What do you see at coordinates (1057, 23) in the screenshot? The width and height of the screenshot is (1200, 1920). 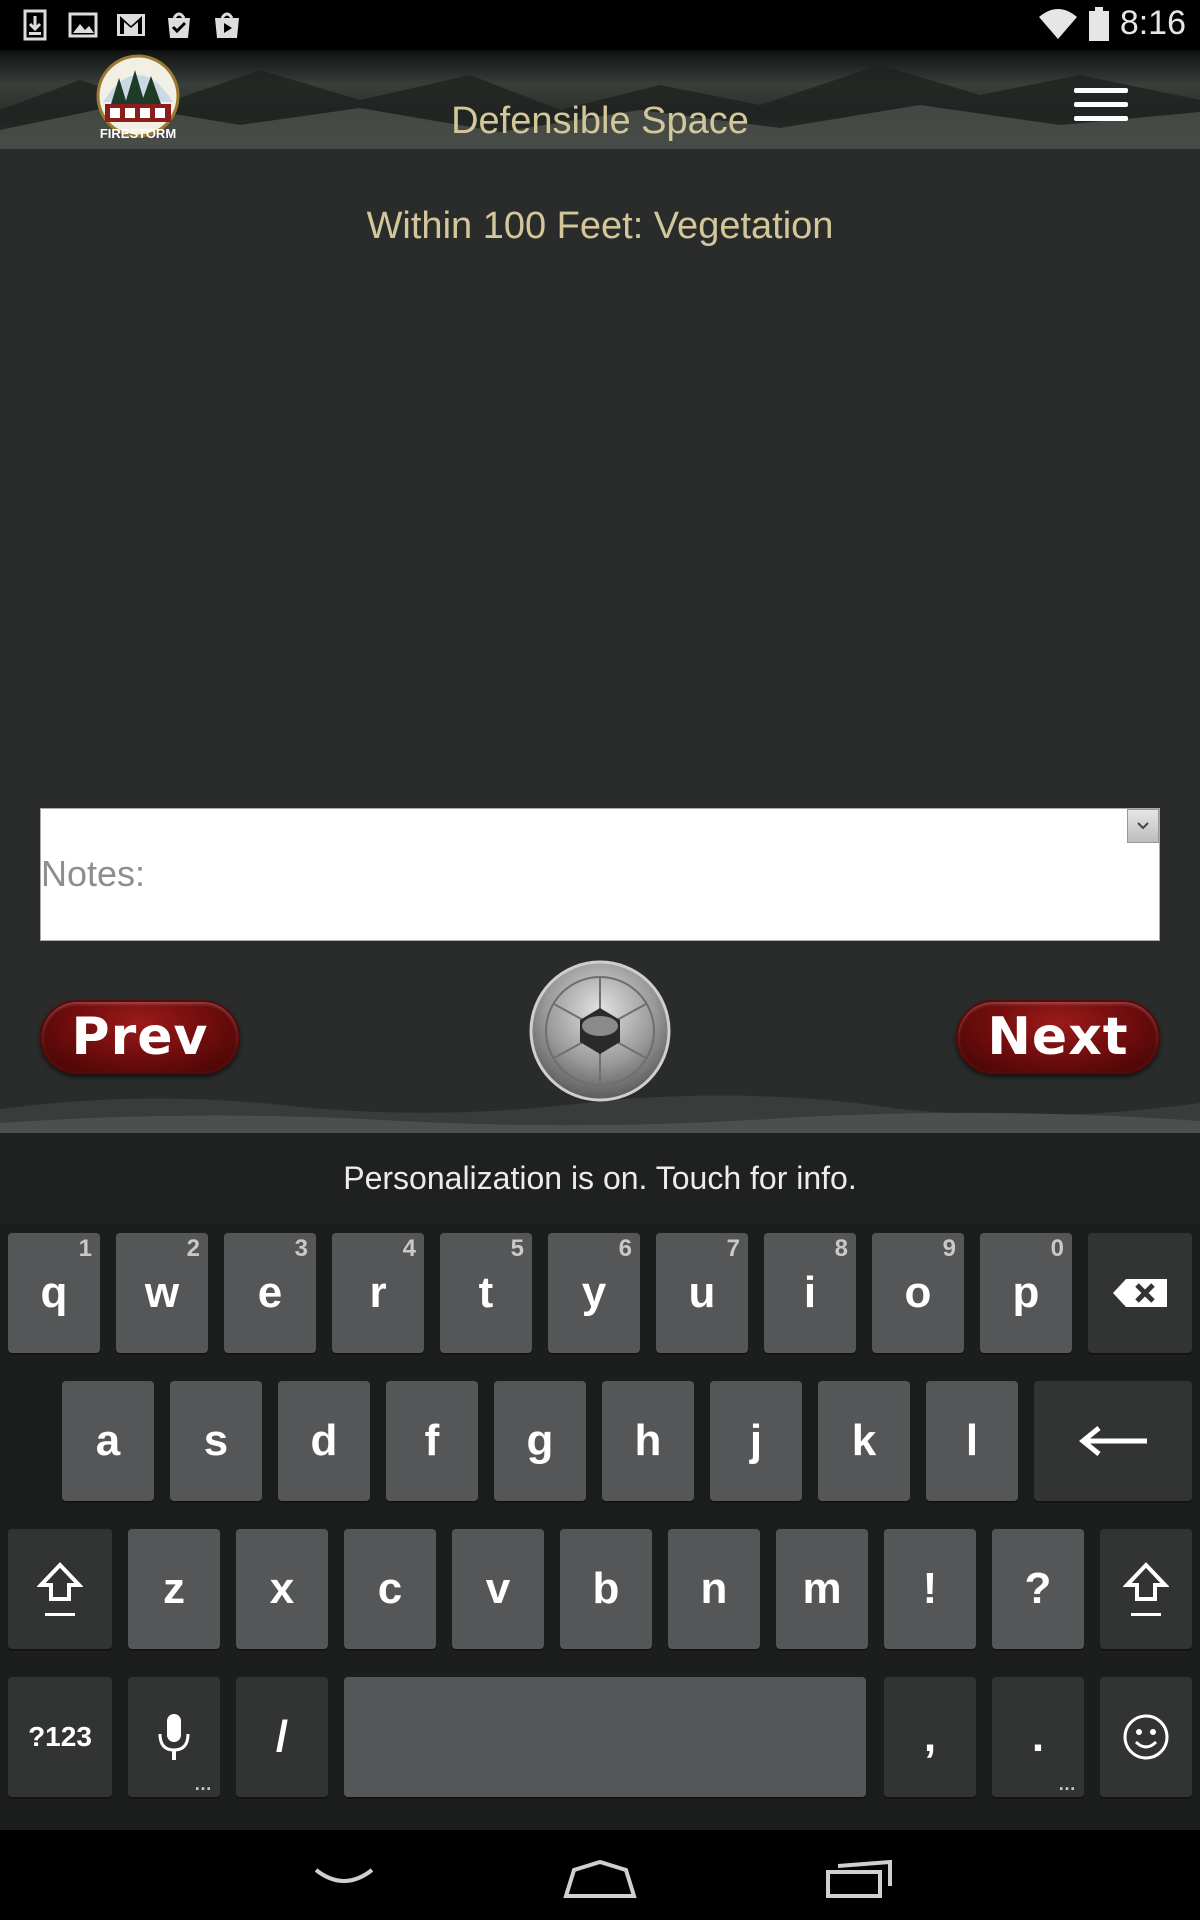 I see `wifi-icon` at bounding box center [1057, 23].